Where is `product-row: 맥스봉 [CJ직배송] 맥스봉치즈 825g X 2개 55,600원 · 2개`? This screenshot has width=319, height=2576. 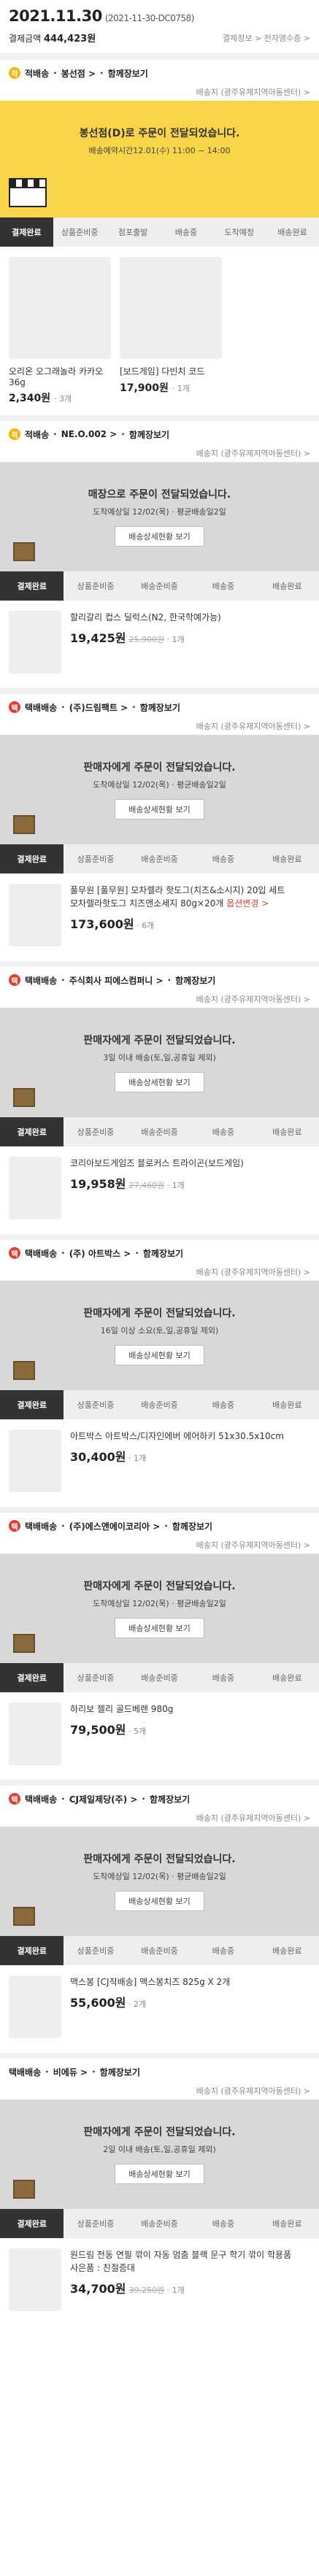 product-row: 맥스봉 [CJ직배송] 맥스봉치즈 825g X 2개 55,600원 · 2개 is located at coordinates (159, 2009).